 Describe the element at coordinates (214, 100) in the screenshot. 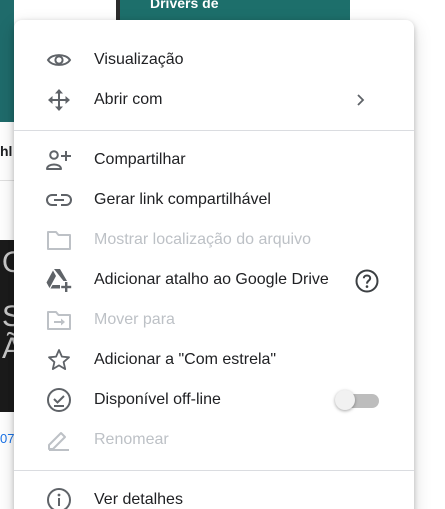

I see `menu-item-open-with: Abrir com` at that location.